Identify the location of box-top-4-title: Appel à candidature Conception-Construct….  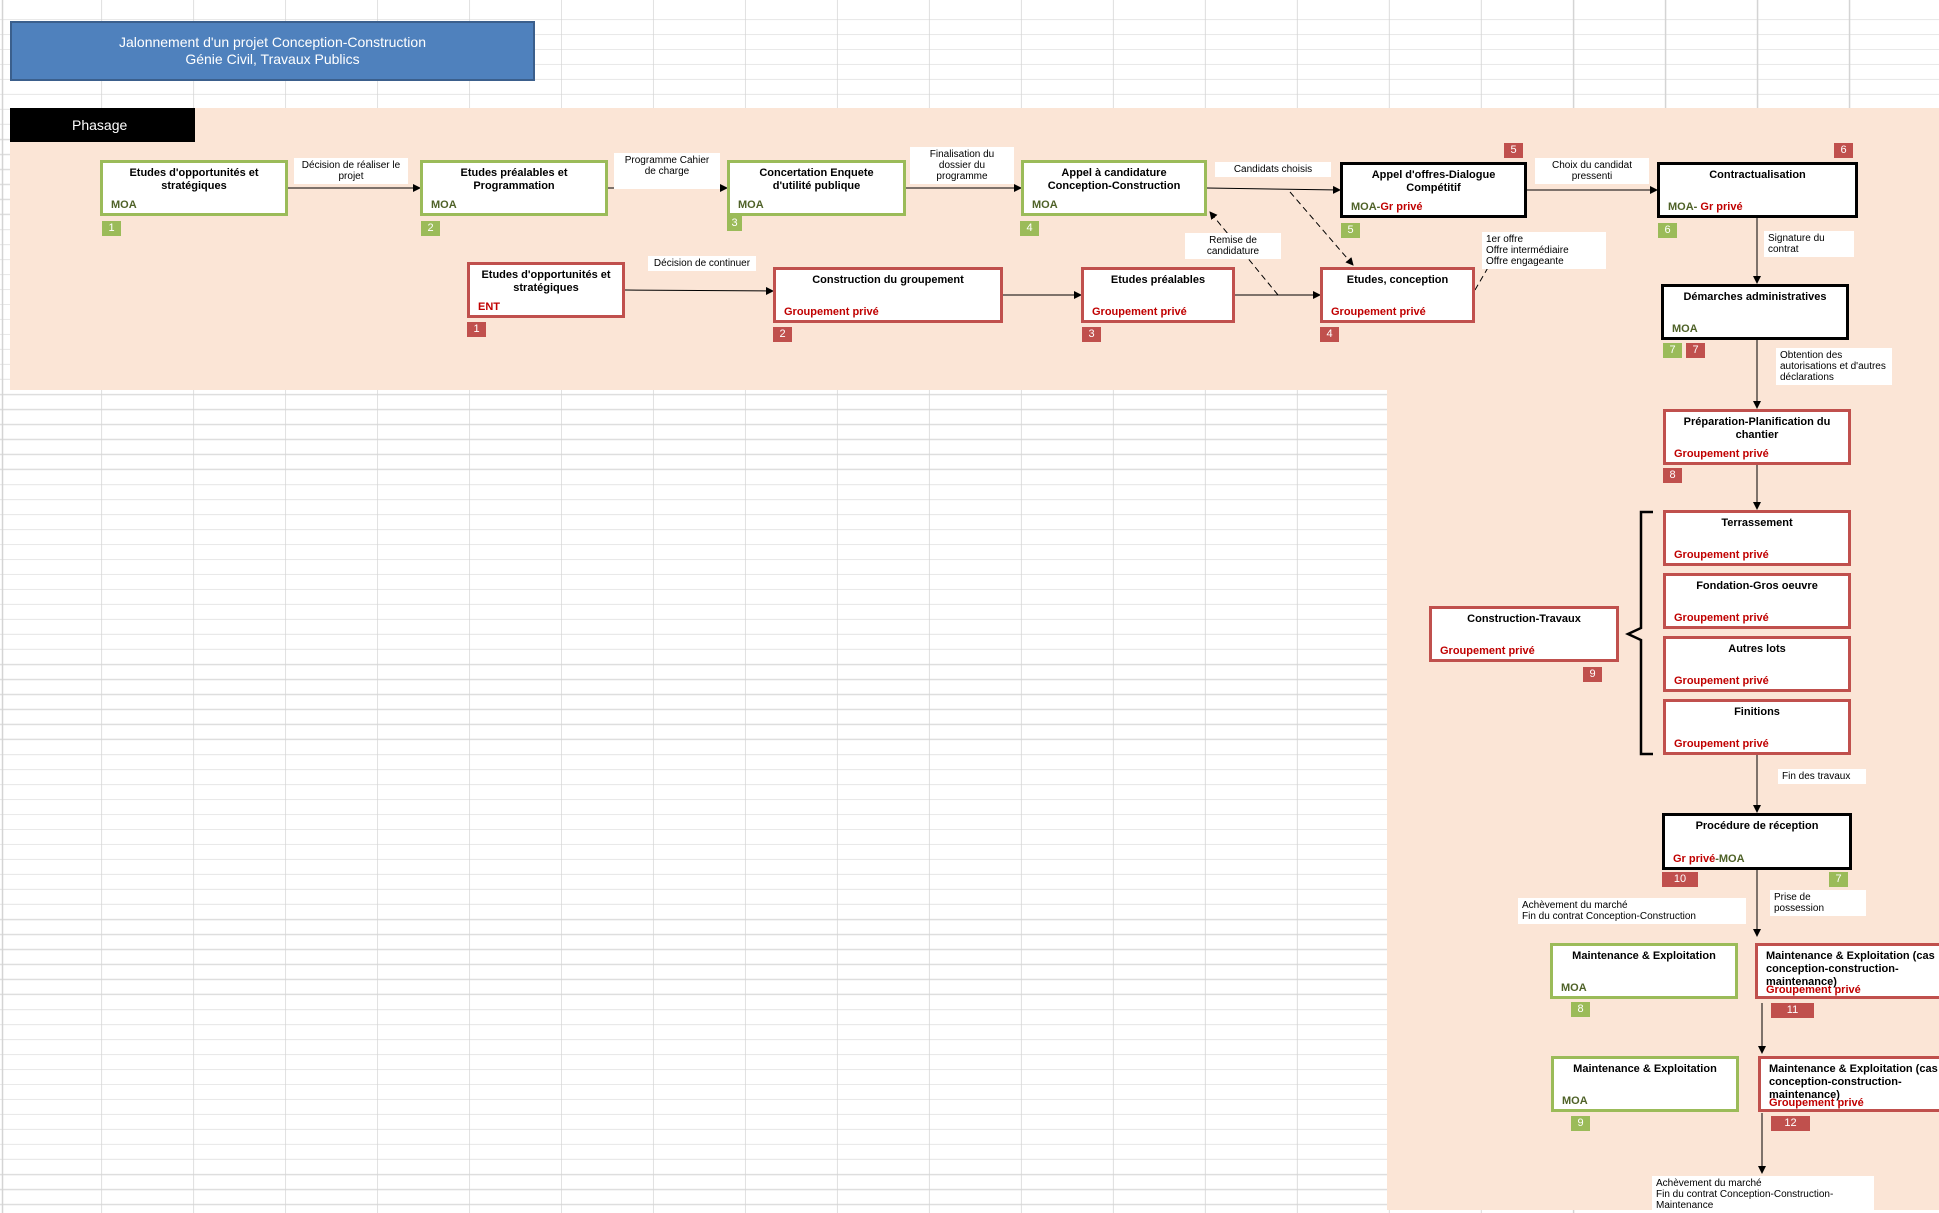
(1114, 179).